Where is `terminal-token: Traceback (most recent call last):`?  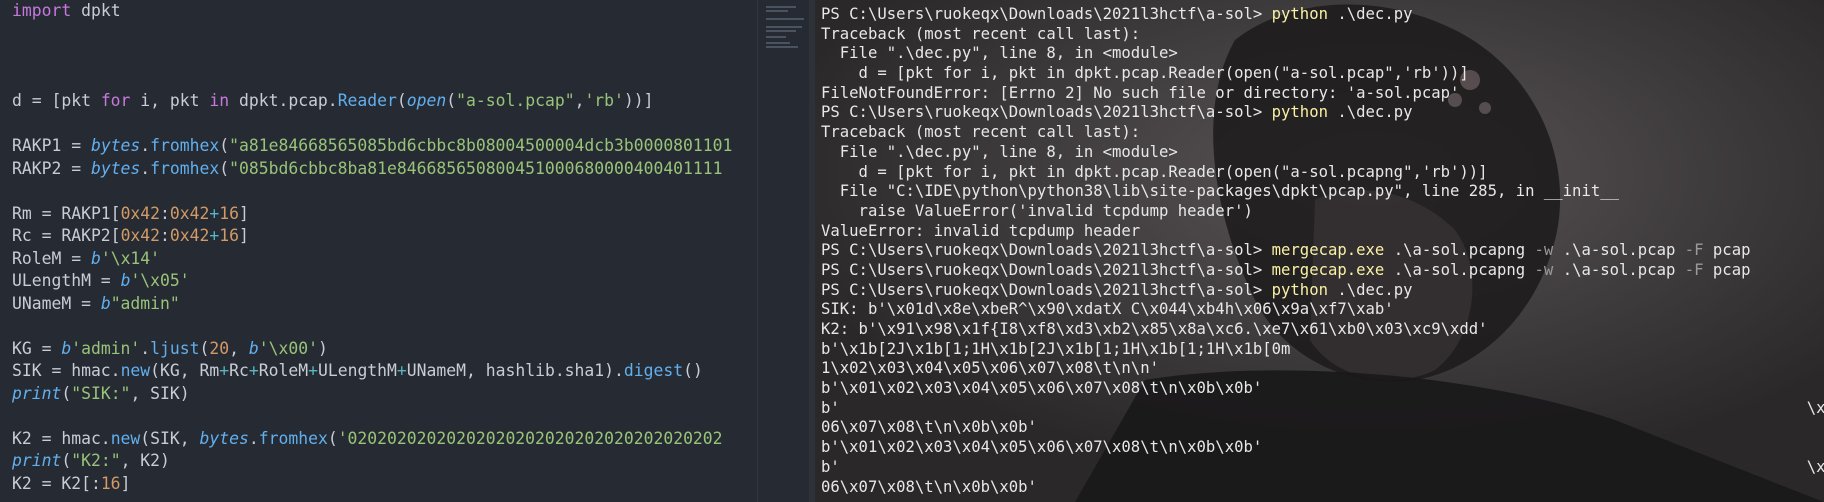 terminal-token: Traceback (most recent call last): is located at coordinates (981, 132).